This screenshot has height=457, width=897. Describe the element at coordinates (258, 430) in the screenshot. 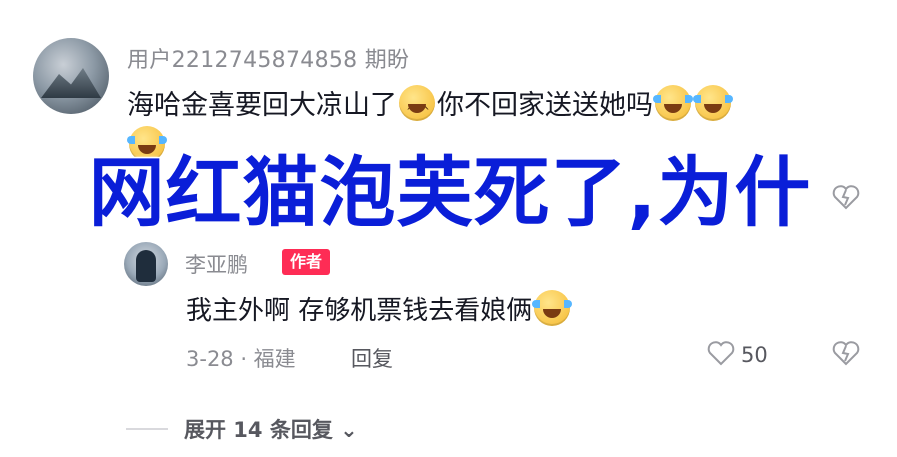

I see `expand-replies-label: 展开 14 条回复` at that location.